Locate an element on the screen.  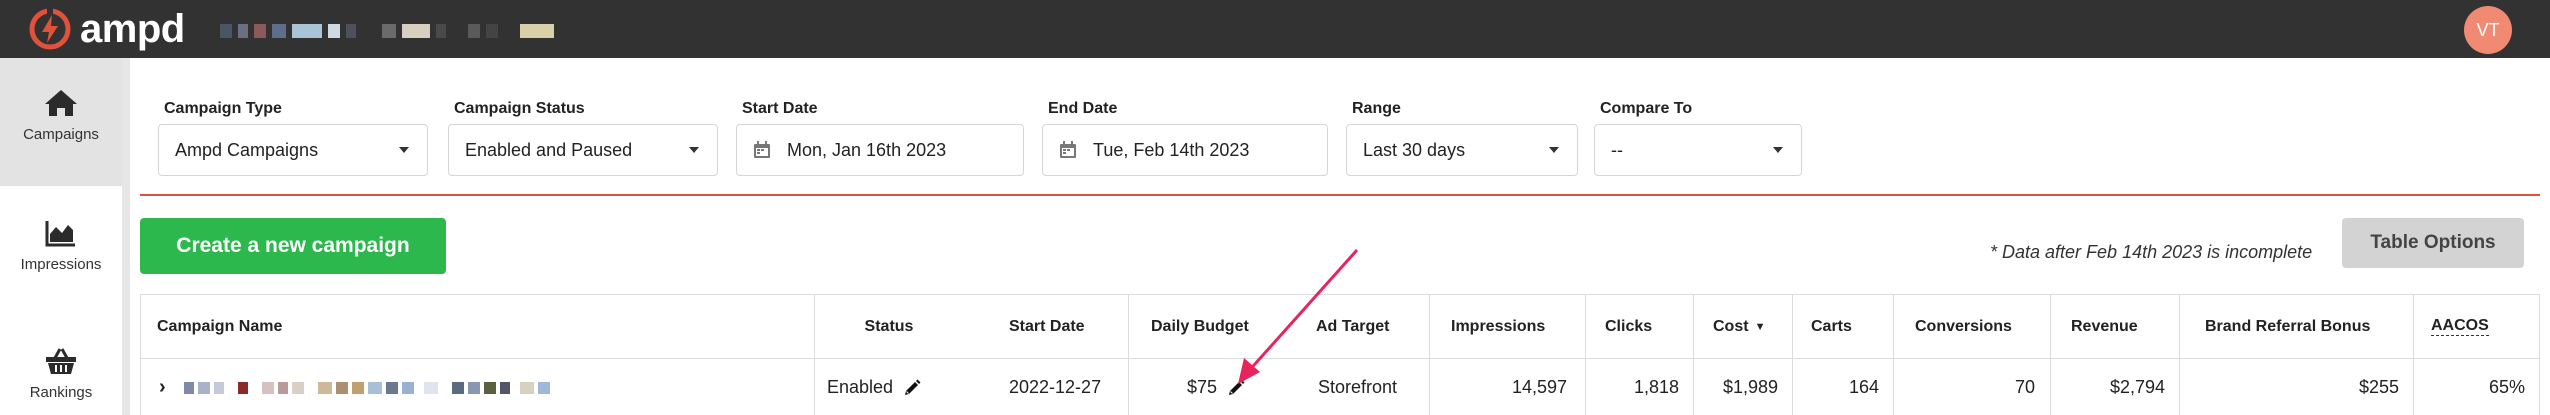
header-start-date: Start Date is located at coordinates (1047, 326).